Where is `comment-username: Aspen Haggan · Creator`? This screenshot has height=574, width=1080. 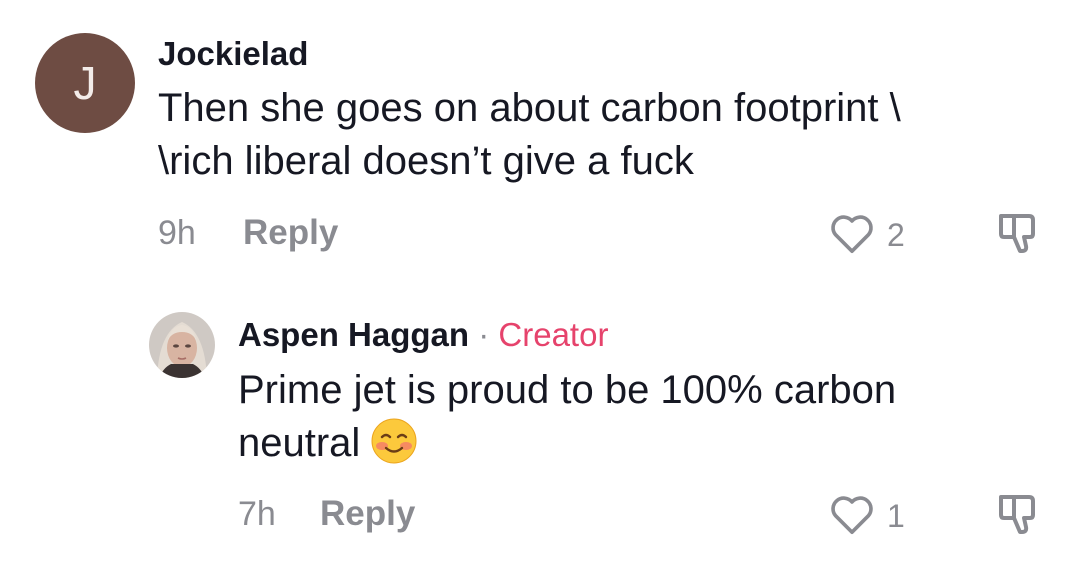 comment-username: Aspen Haggan · Creator is located at coordinates (423, 335).